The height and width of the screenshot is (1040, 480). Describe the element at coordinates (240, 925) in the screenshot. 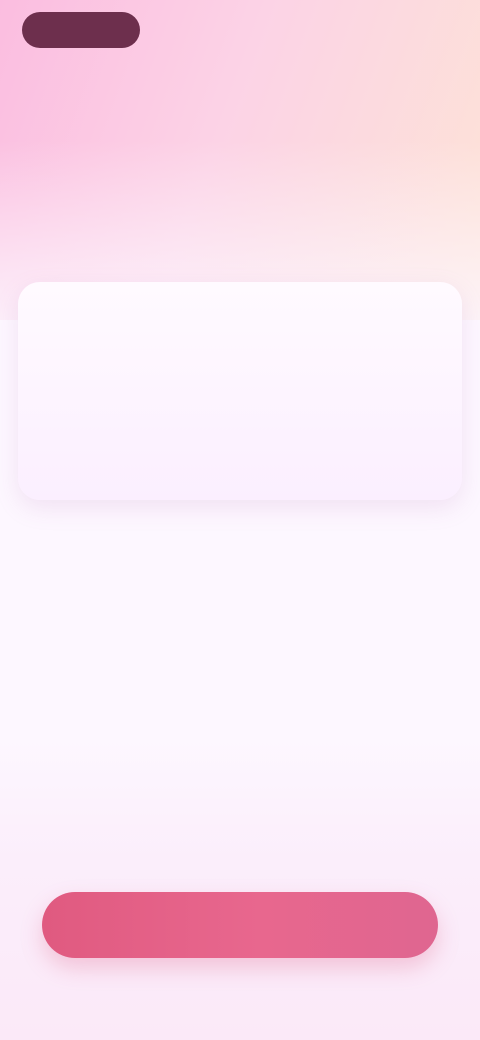

I see `primary-cta-button` at that location.